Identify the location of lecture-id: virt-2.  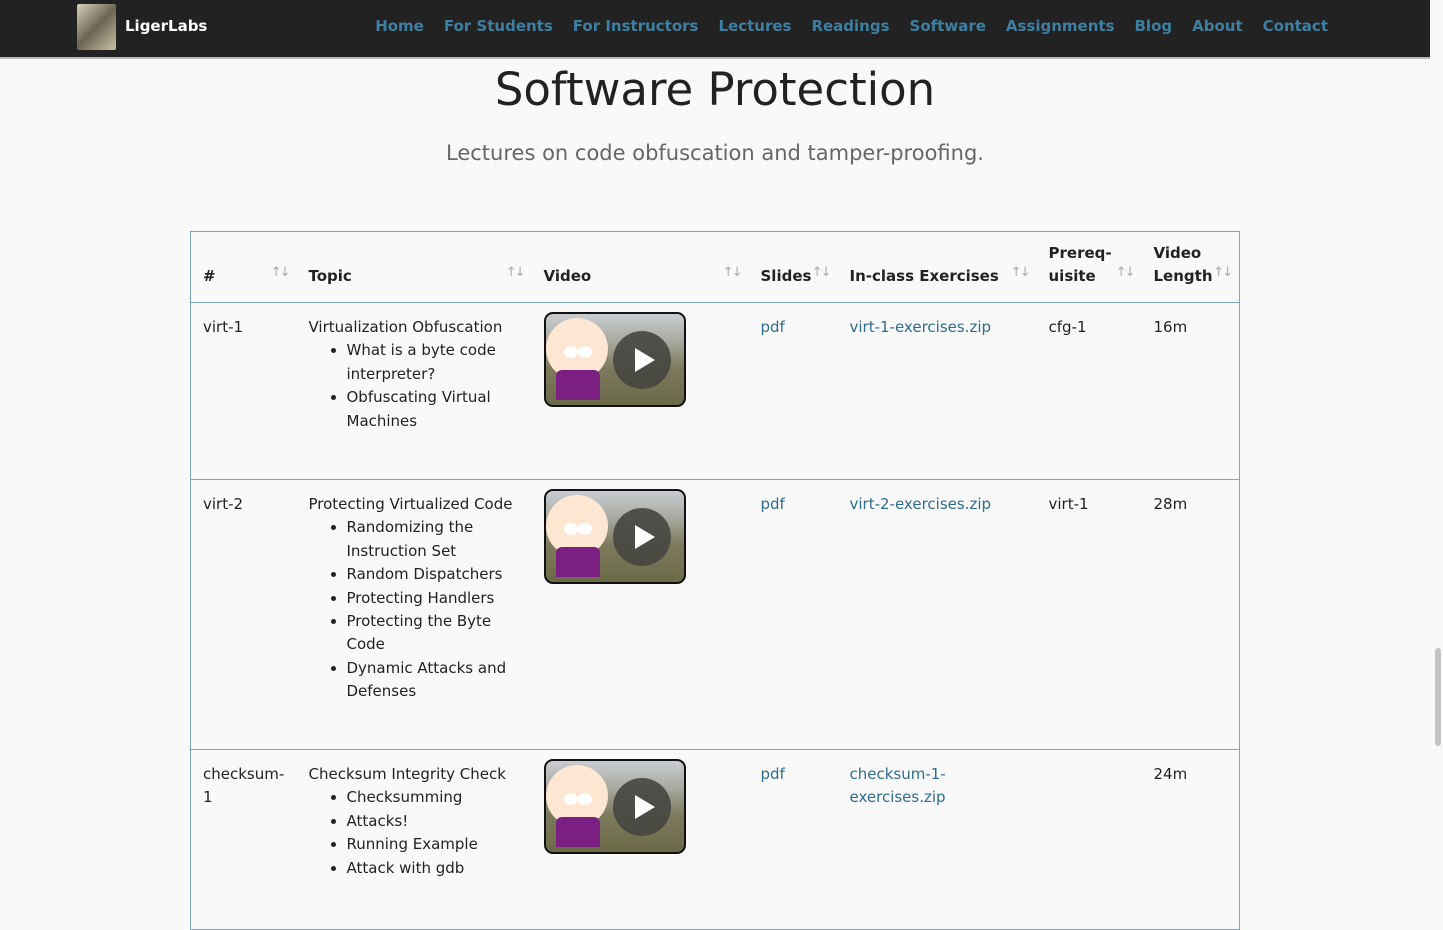
(243, 614).